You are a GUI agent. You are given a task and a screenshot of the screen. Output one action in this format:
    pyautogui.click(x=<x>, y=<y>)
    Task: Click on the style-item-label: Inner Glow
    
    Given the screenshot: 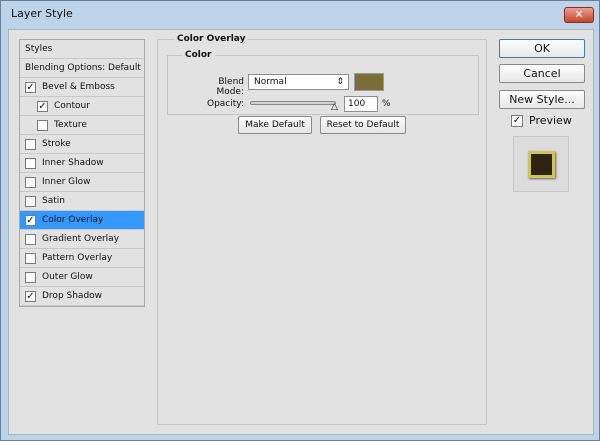 What is the action you would take?
    pyautogui.click(x=66, y=182)
    